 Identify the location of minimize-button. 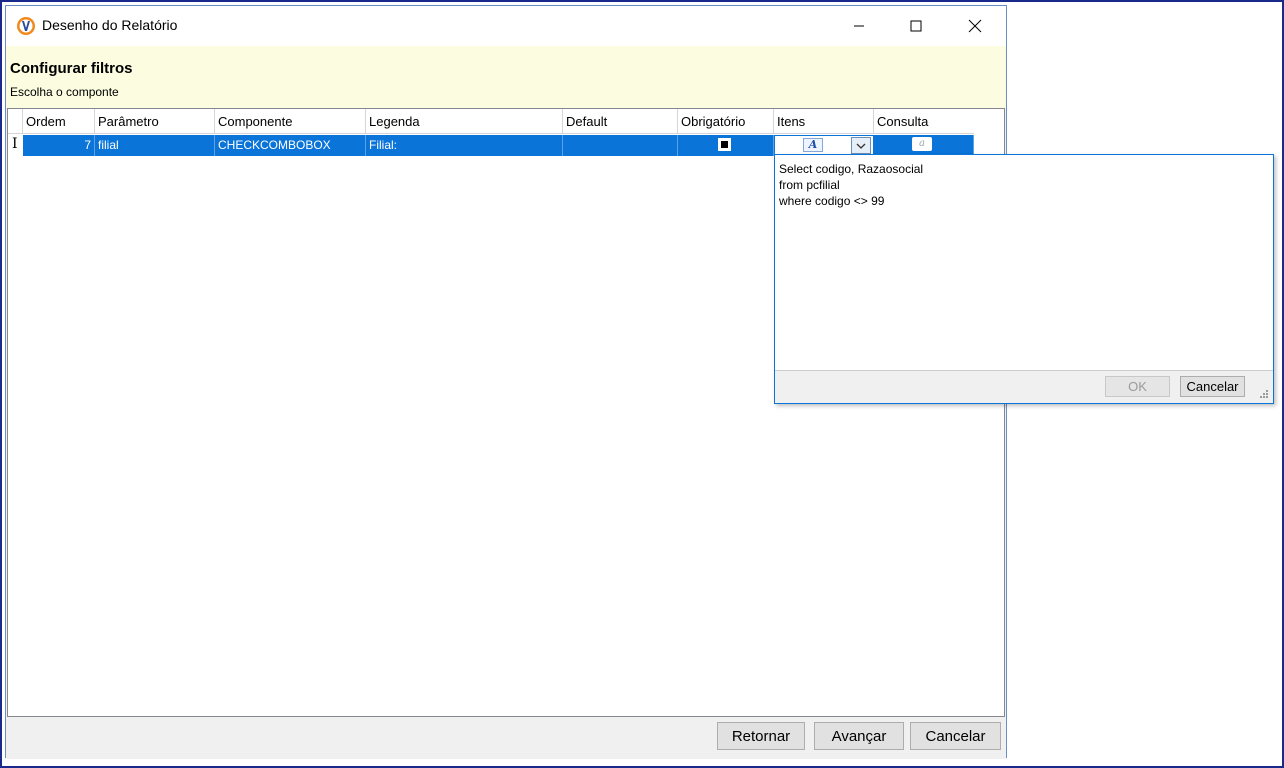
(859, 26).